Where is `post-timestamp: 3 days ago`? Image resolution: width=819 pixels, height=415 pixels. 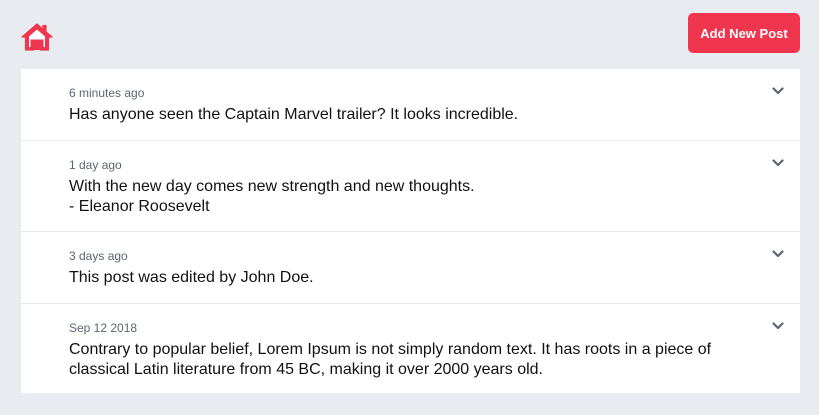 post-timestamp: 3 days ago is located at coordinates (98, 256).